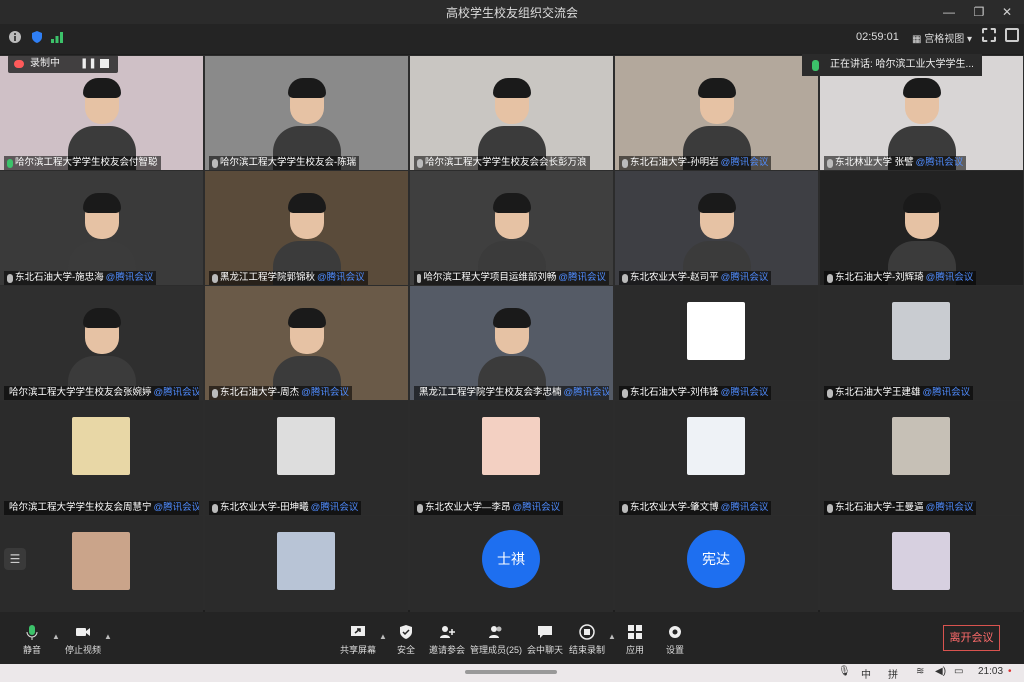  What do you see at coordinates (101, 113) in the screenshot?
I see `participant-tile: 哈尔滨工程大学学生校友会付智聪` at bounding box center [101, 113].